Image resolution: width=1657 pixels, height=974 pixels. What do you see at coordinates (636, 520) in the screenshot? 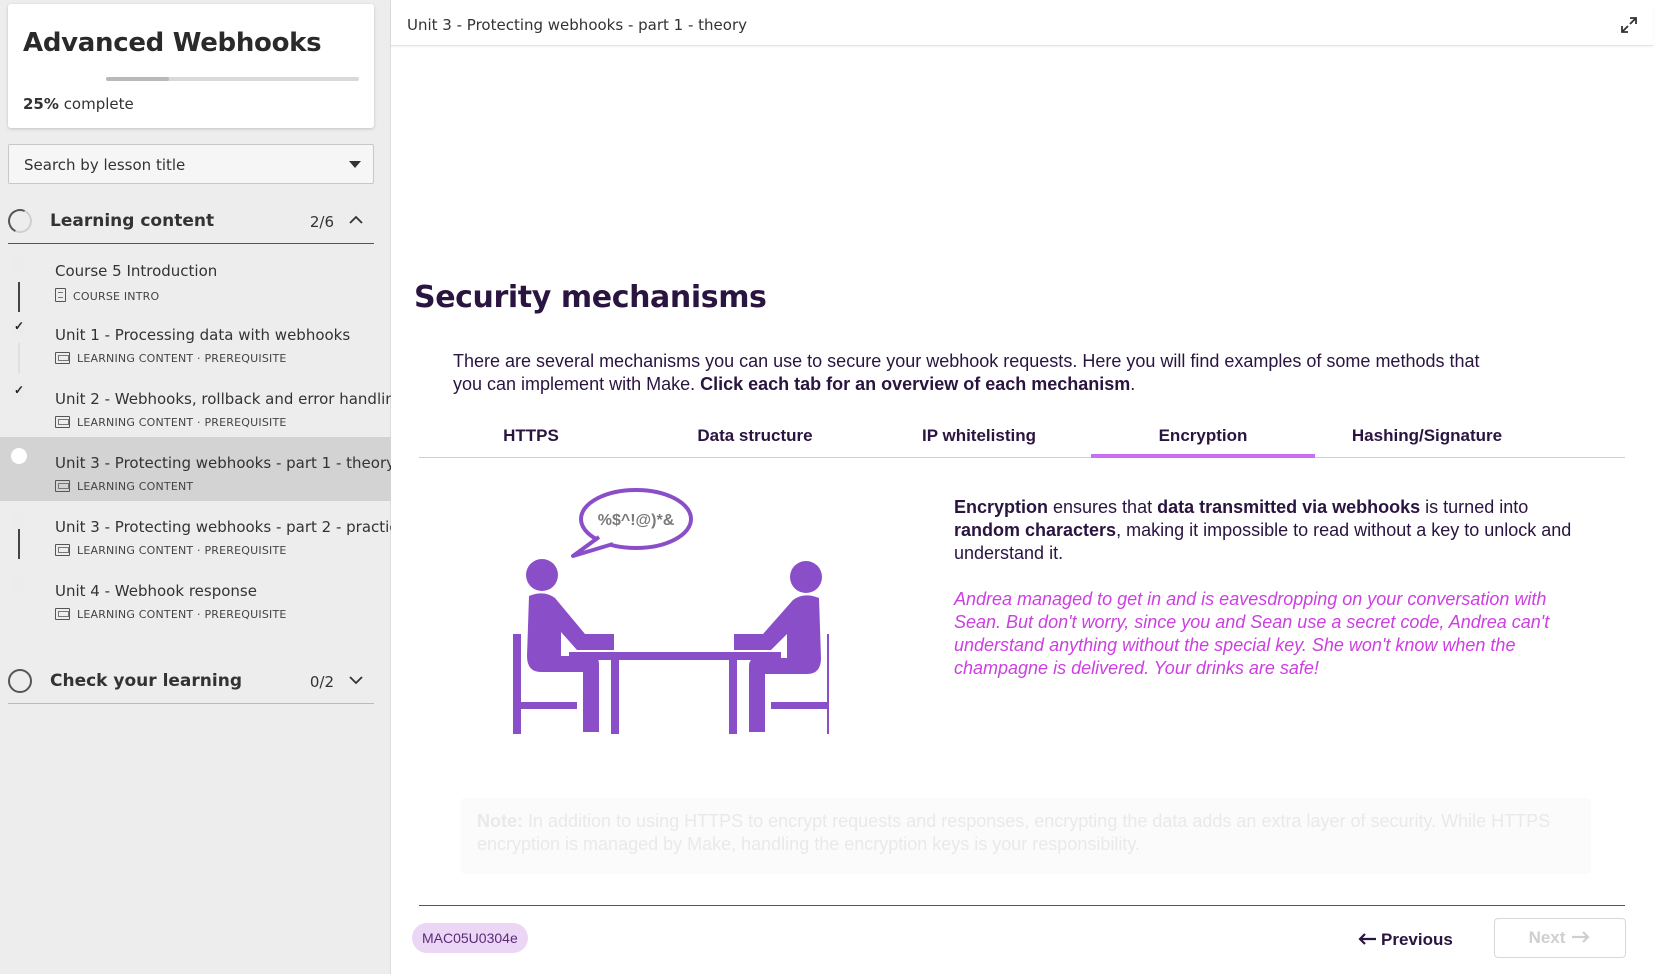
I see `bubble-text: %$^!@)*&` at bounding box center [636, 520].